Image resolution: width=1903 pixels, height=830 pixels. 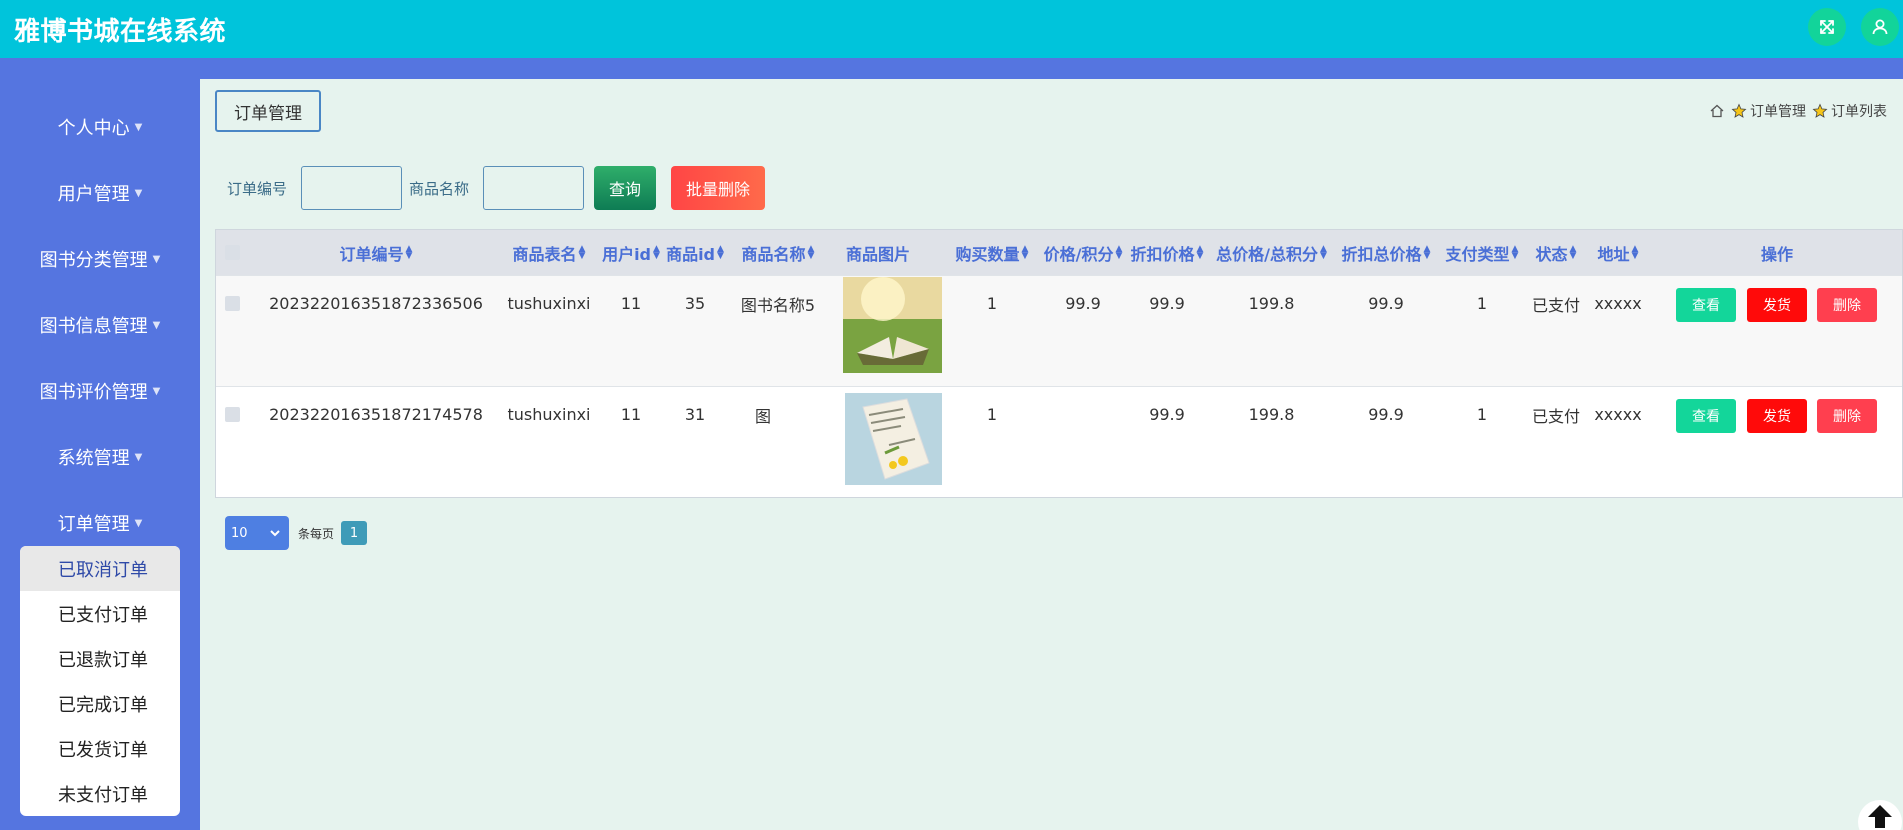 What do you see at coordinates (93, 458) in the screenshot?
I see `sidebar-item-label: 系统管理` at bounding box center [93, 458].